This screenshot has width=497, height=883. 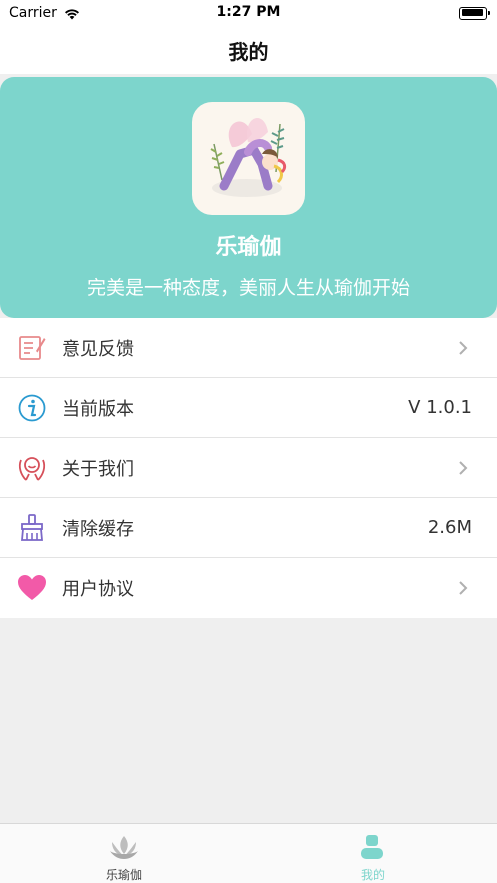 What do you see at coordinates (449, 527) in the screenshot?
I see `cache-size-value: 2.6M` at bounding box center [449, 527].